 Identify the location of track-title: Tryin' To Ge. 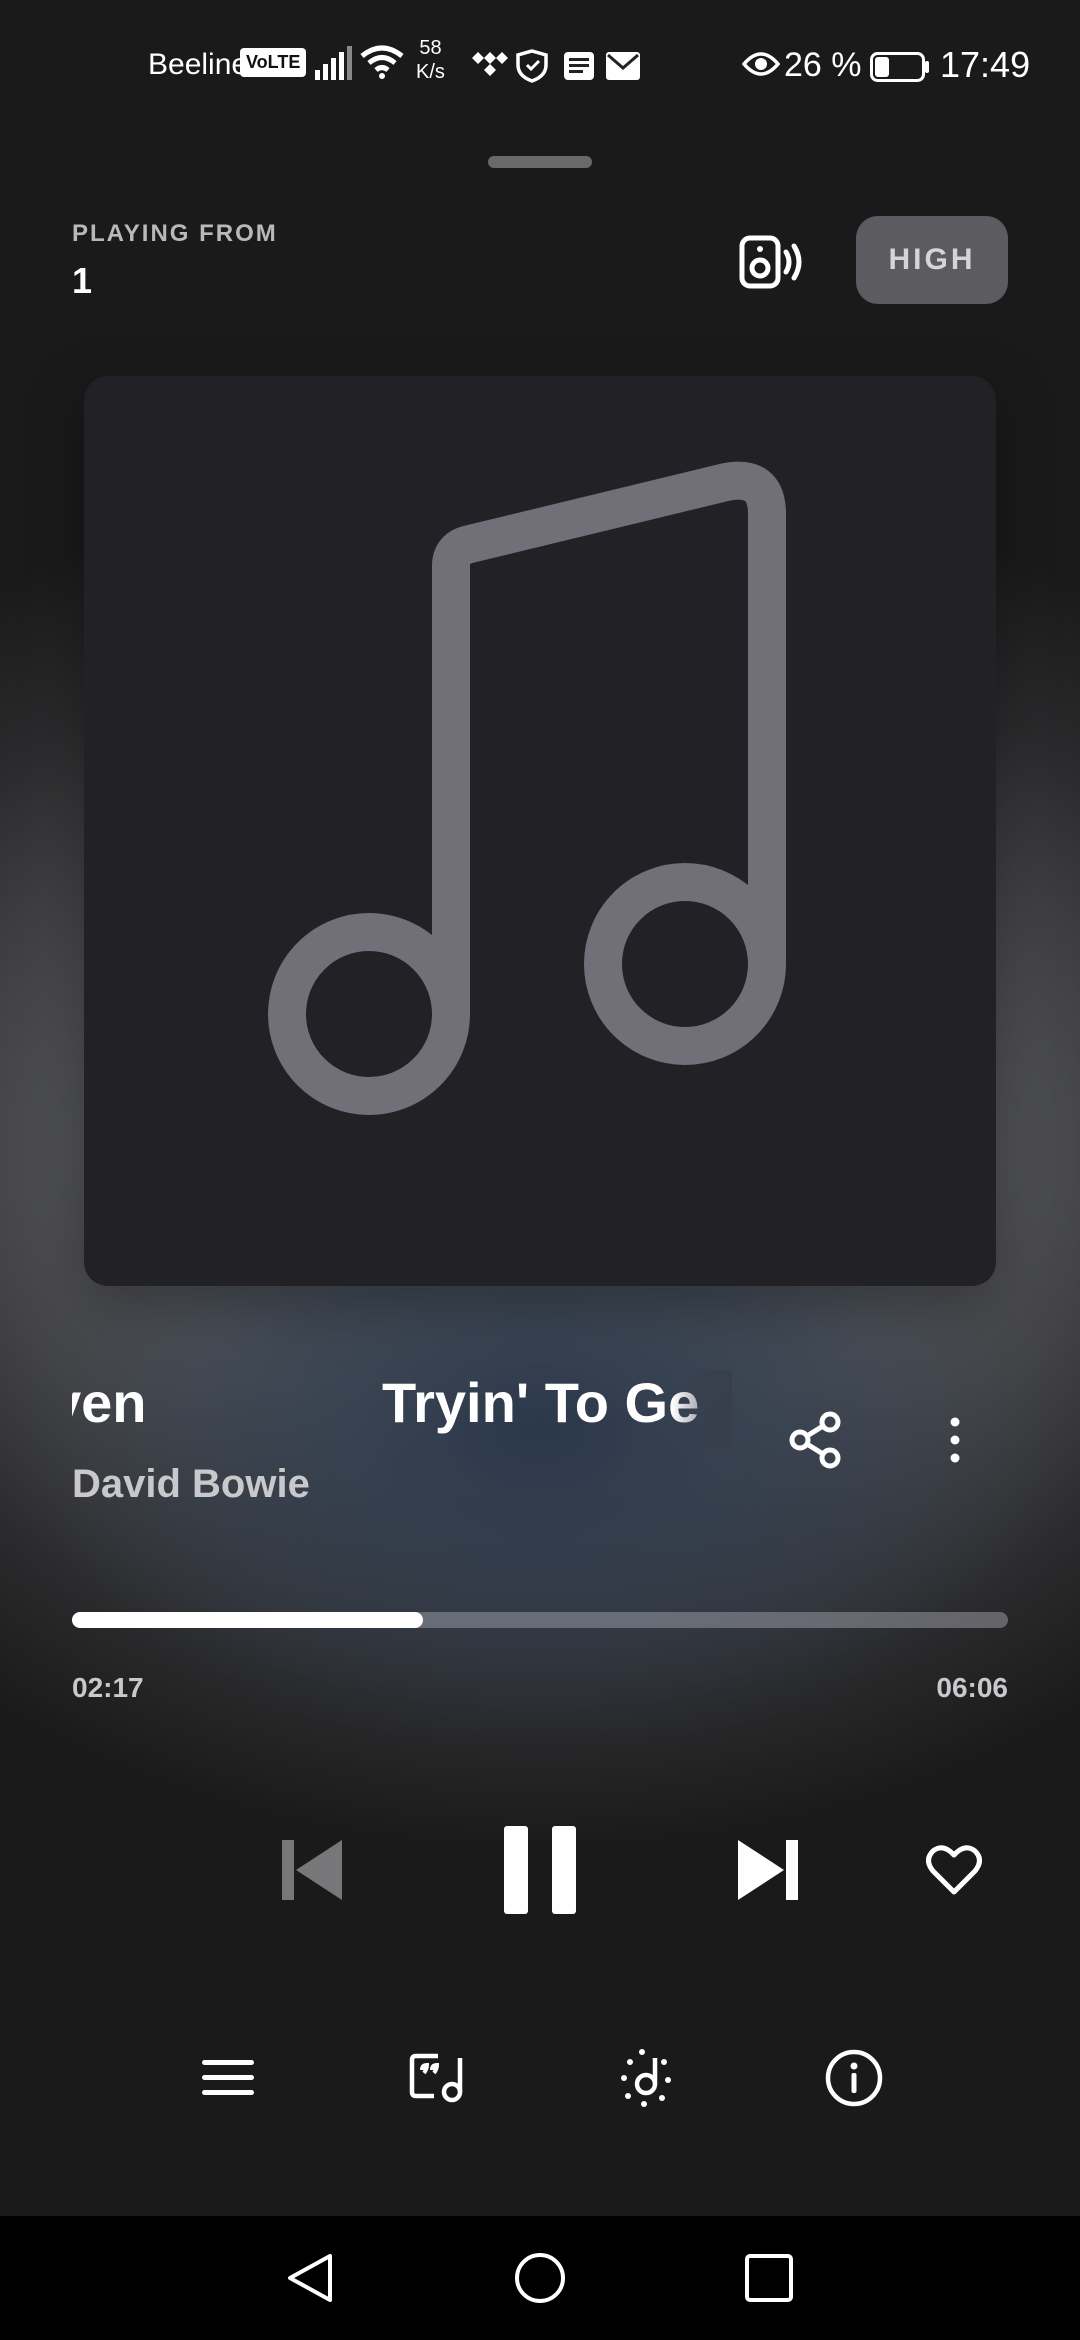
(541, 1402).